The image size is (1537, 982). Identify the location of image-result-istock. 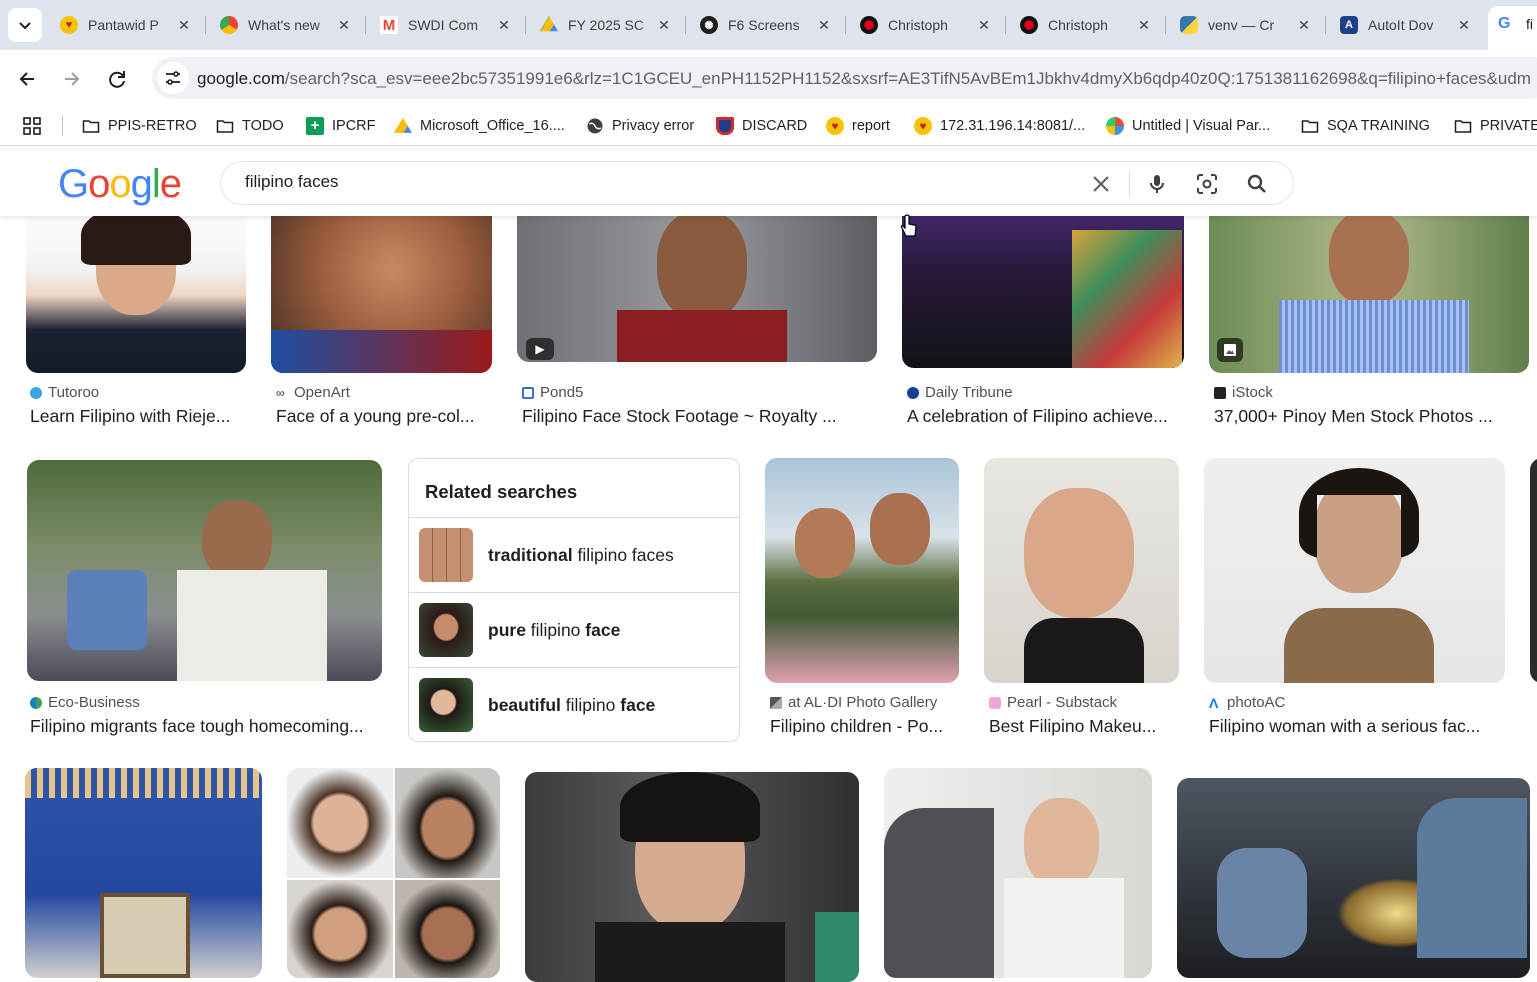
(1369, 286).